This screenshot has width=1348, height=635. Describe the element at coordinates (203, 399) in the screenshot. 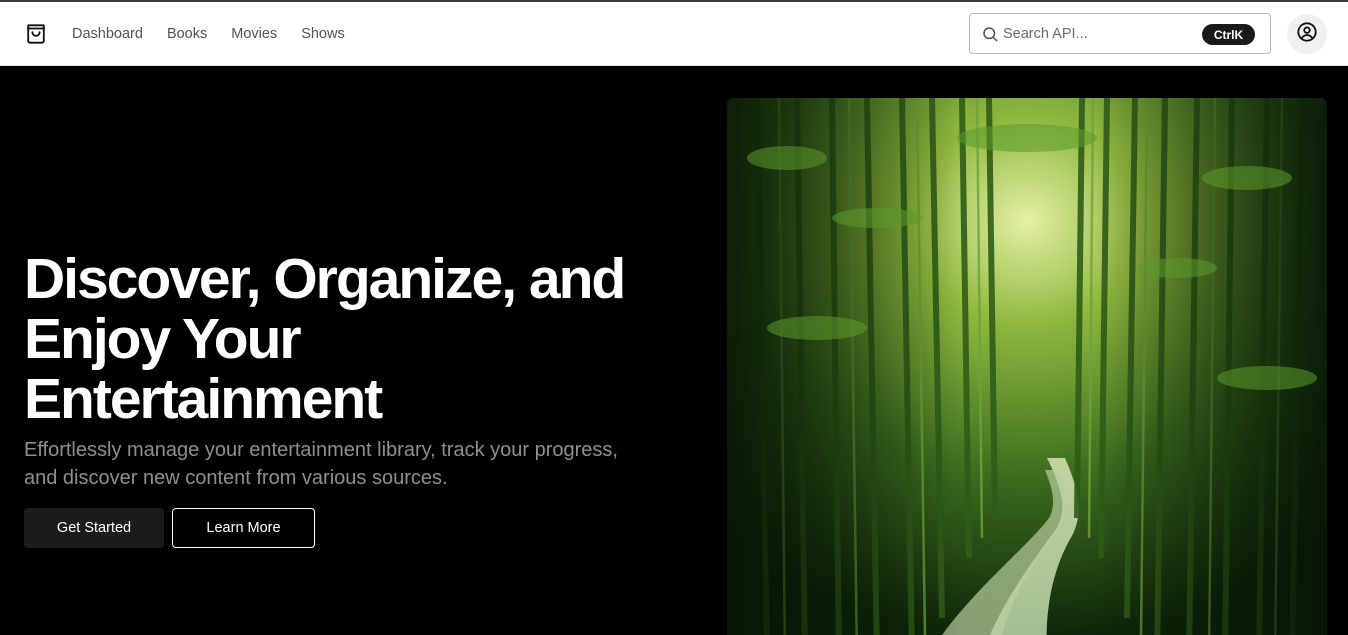

I see `hero-title-line-3: Entertainment` at that location.